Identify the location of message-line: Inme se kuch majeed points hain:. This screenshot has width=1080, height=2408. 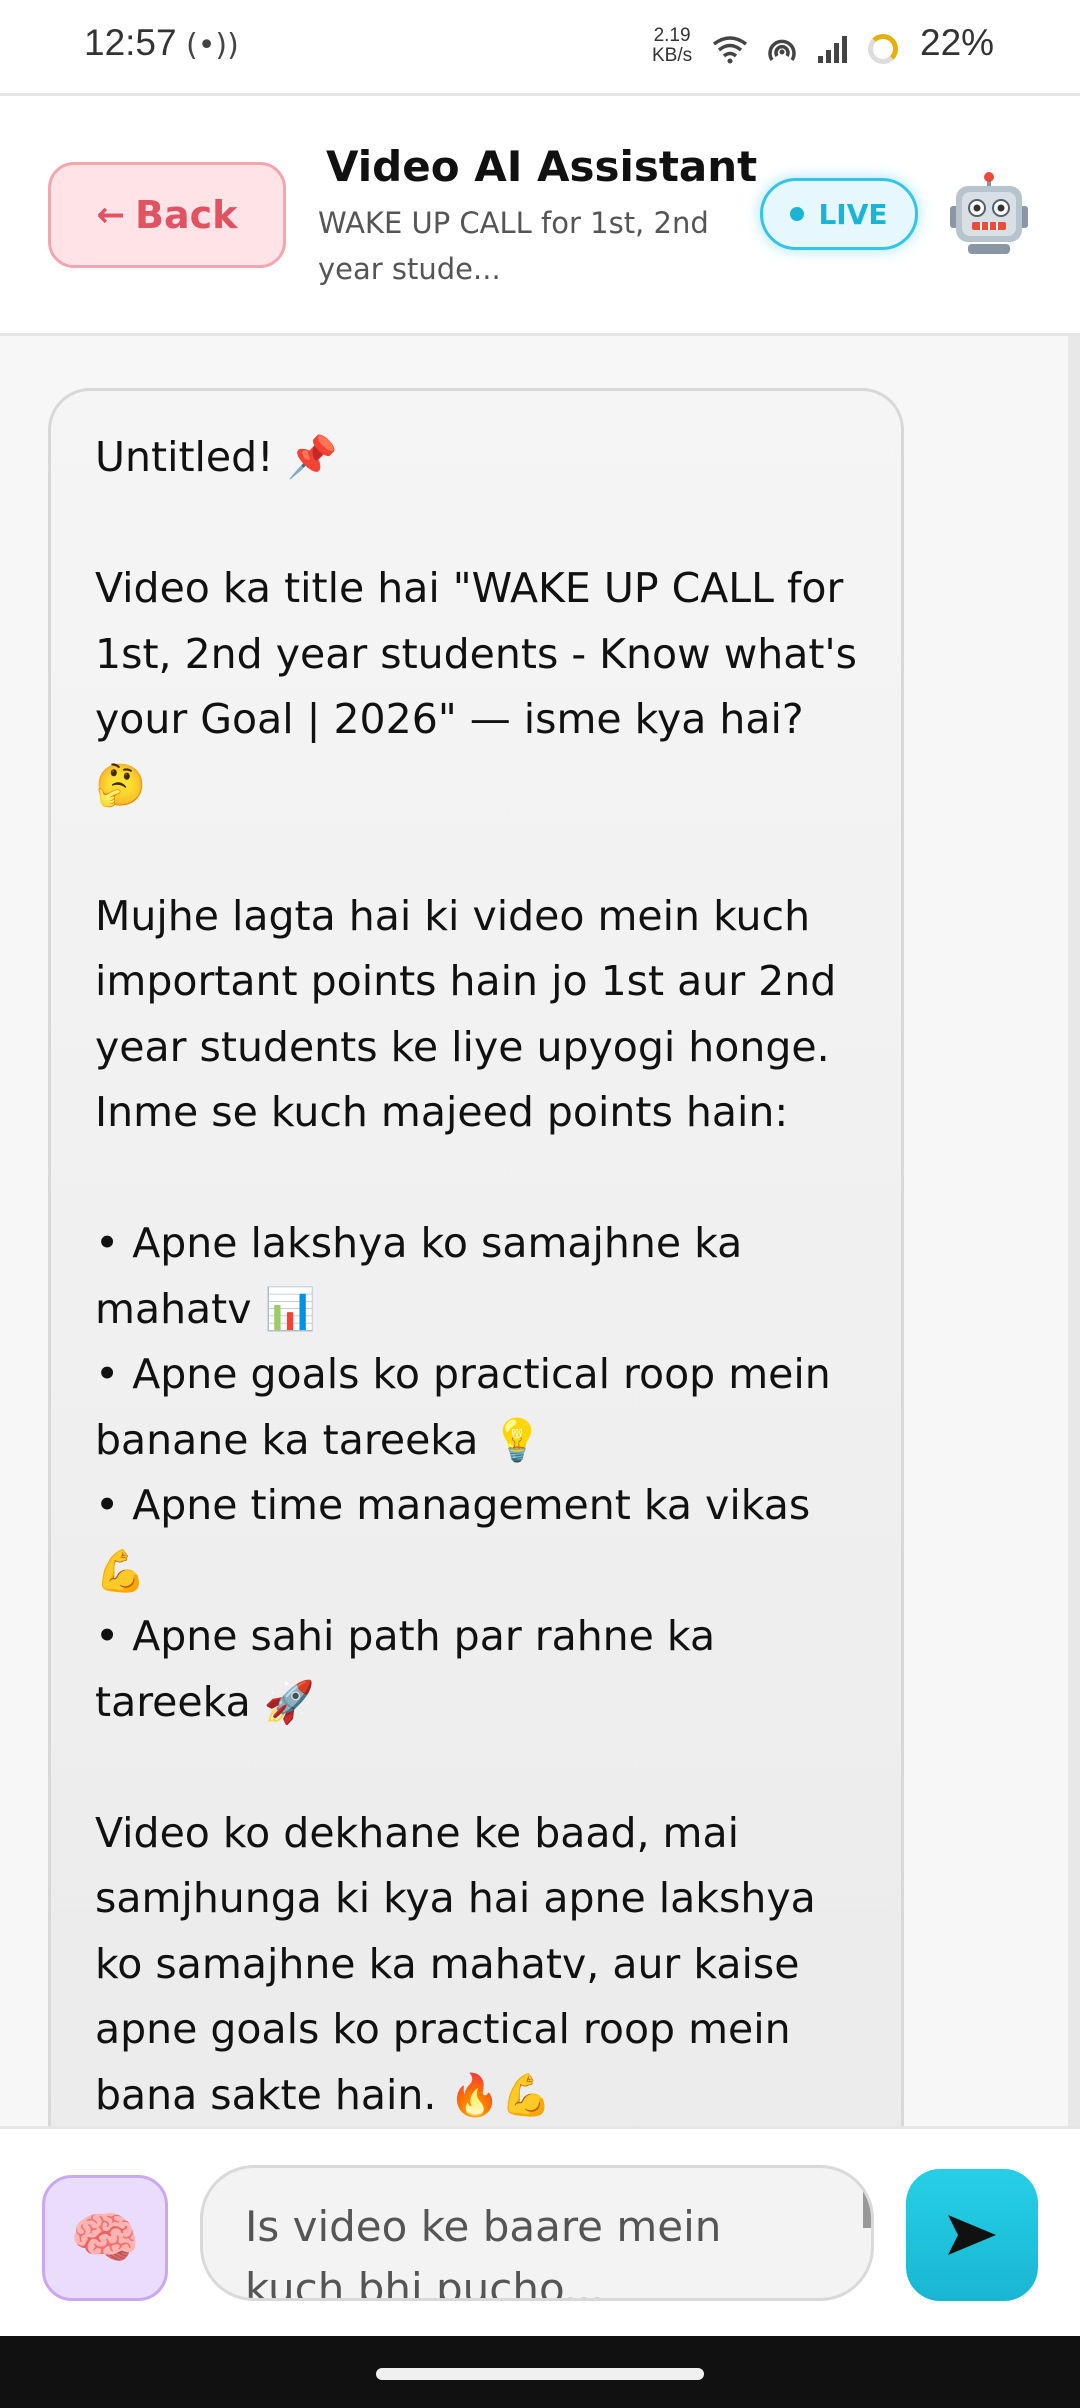
(442, 1112).